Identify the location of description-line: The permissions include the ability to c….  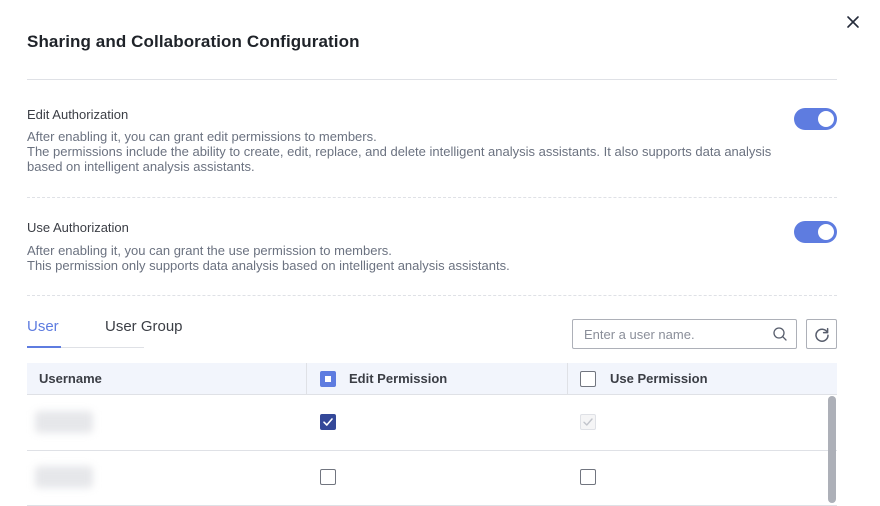
(399, 151).